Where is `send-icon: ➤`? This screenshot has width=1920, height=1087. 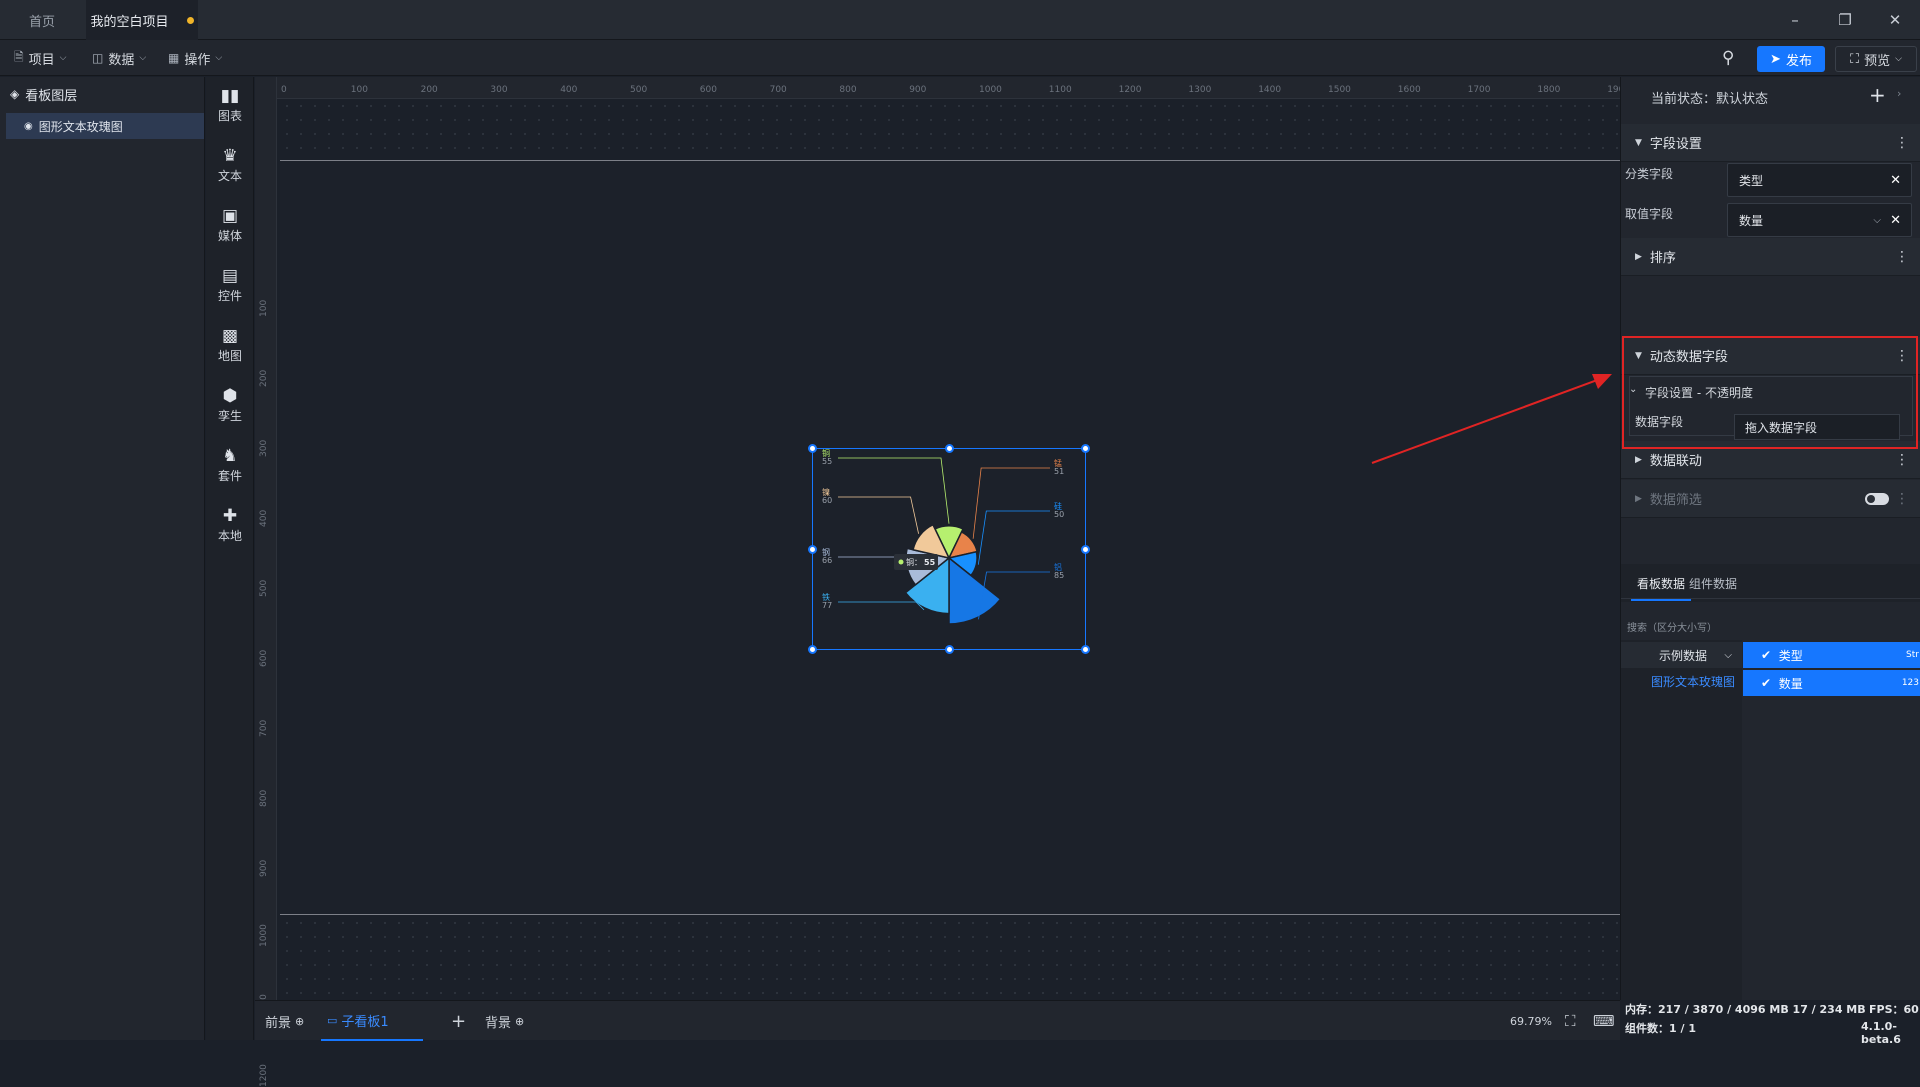 send-icon: ➤ is located at coordinates (1775, 59).